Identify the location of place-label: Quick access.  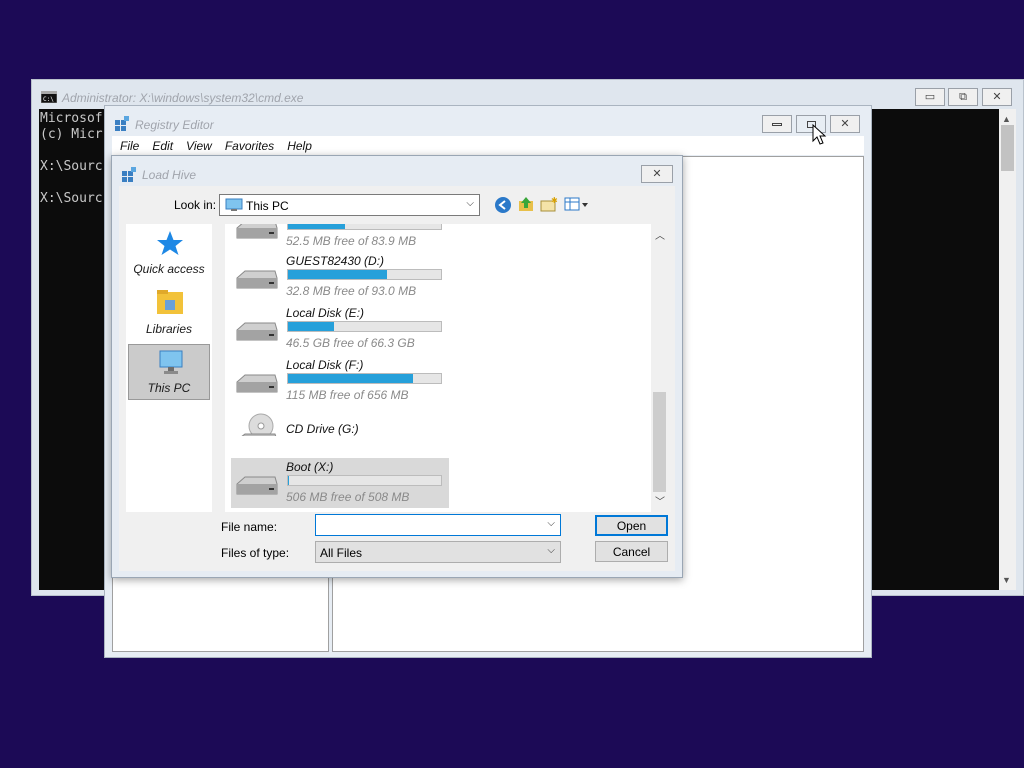
(169, 269).